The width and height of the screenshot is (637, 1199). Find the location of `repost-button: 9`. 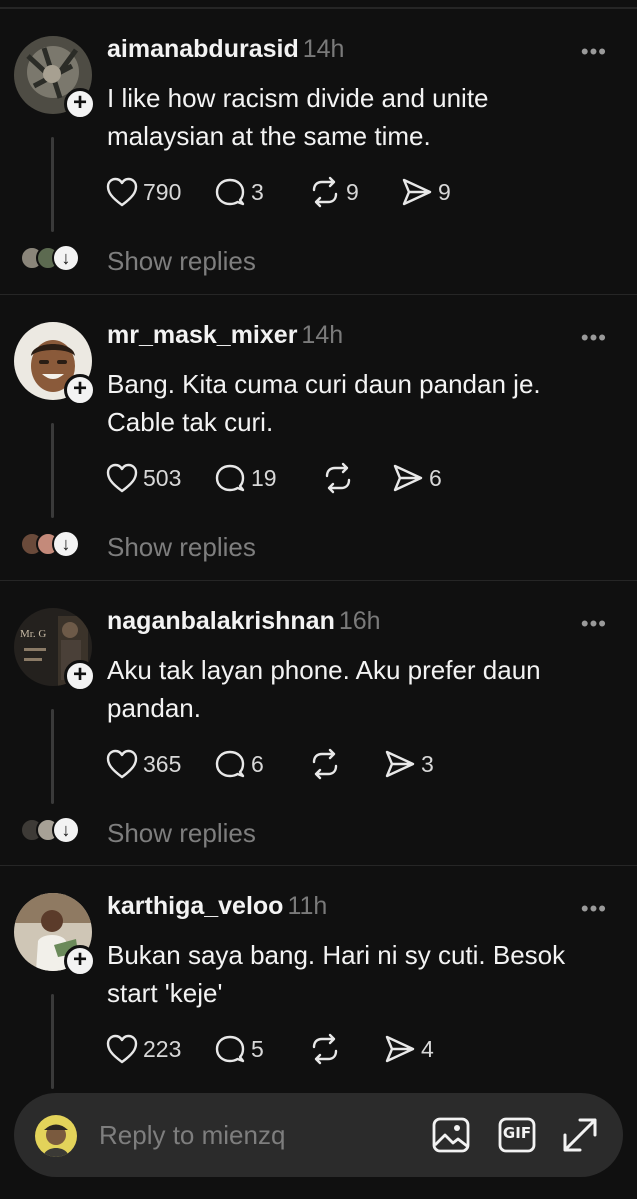

repost-button: 9 is located at coordinates (354, 192).